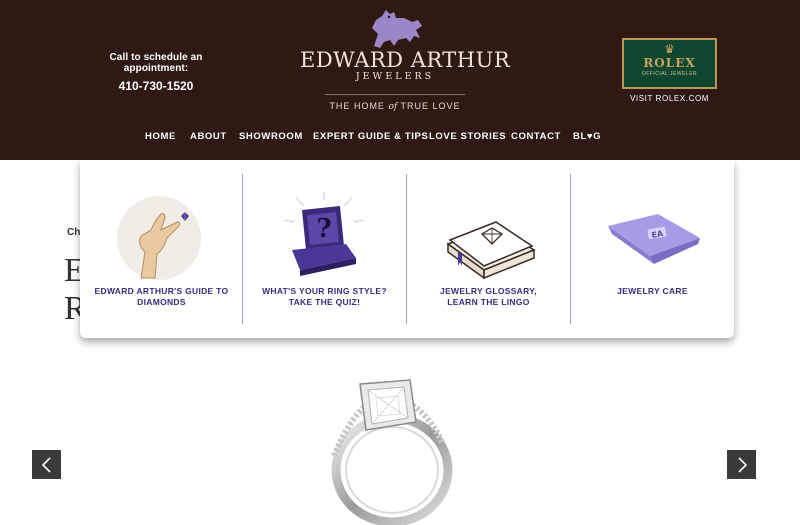 The height and width of the screenshot is (525, 800). I want to click on visit-rolex-link: VISIT ROLEX.COM, so click(669, 98).